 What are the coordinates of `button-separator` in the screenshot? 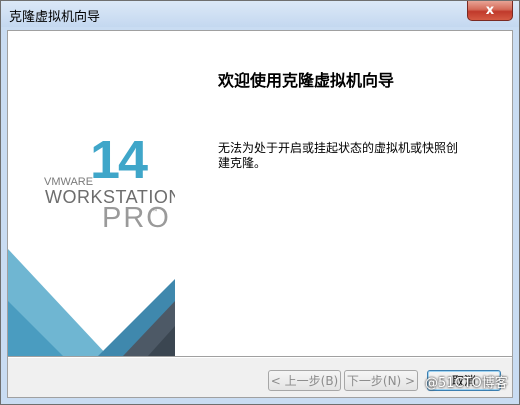 It's located at (260, 356).